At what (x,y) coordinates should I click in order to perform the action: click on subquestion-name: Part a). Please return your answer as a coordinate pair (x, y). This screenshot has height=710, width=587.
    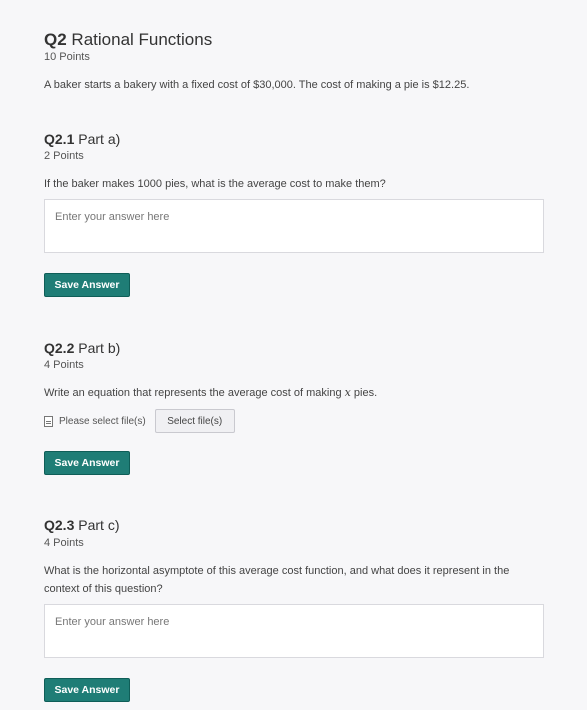
    Looking at the image, I should click on (99, 139).